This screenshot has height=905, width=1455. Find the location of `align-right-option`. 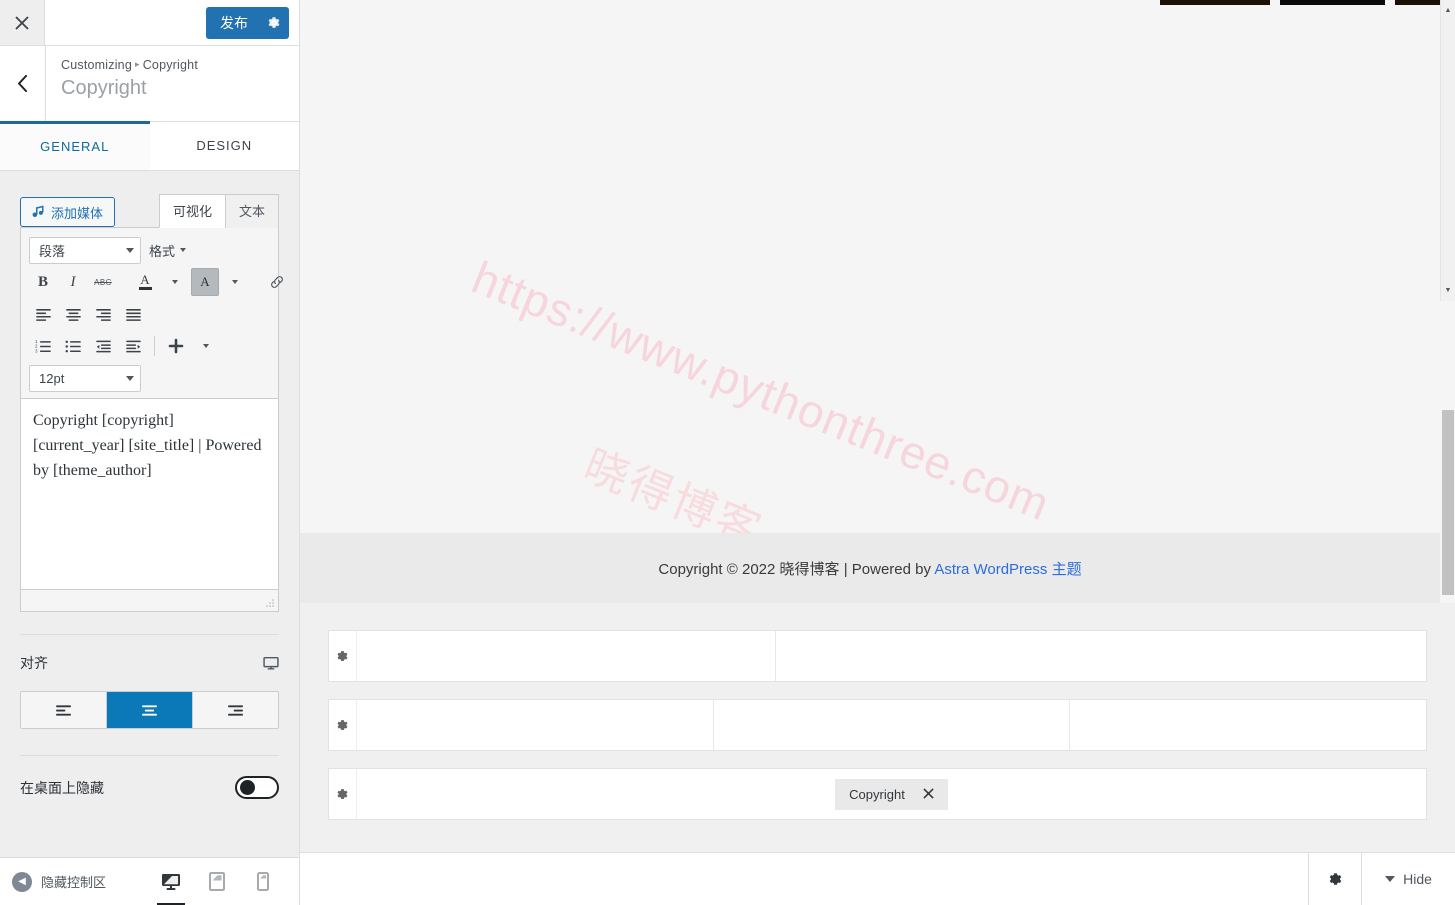

align-right-option is located at coordinates (235, 710).